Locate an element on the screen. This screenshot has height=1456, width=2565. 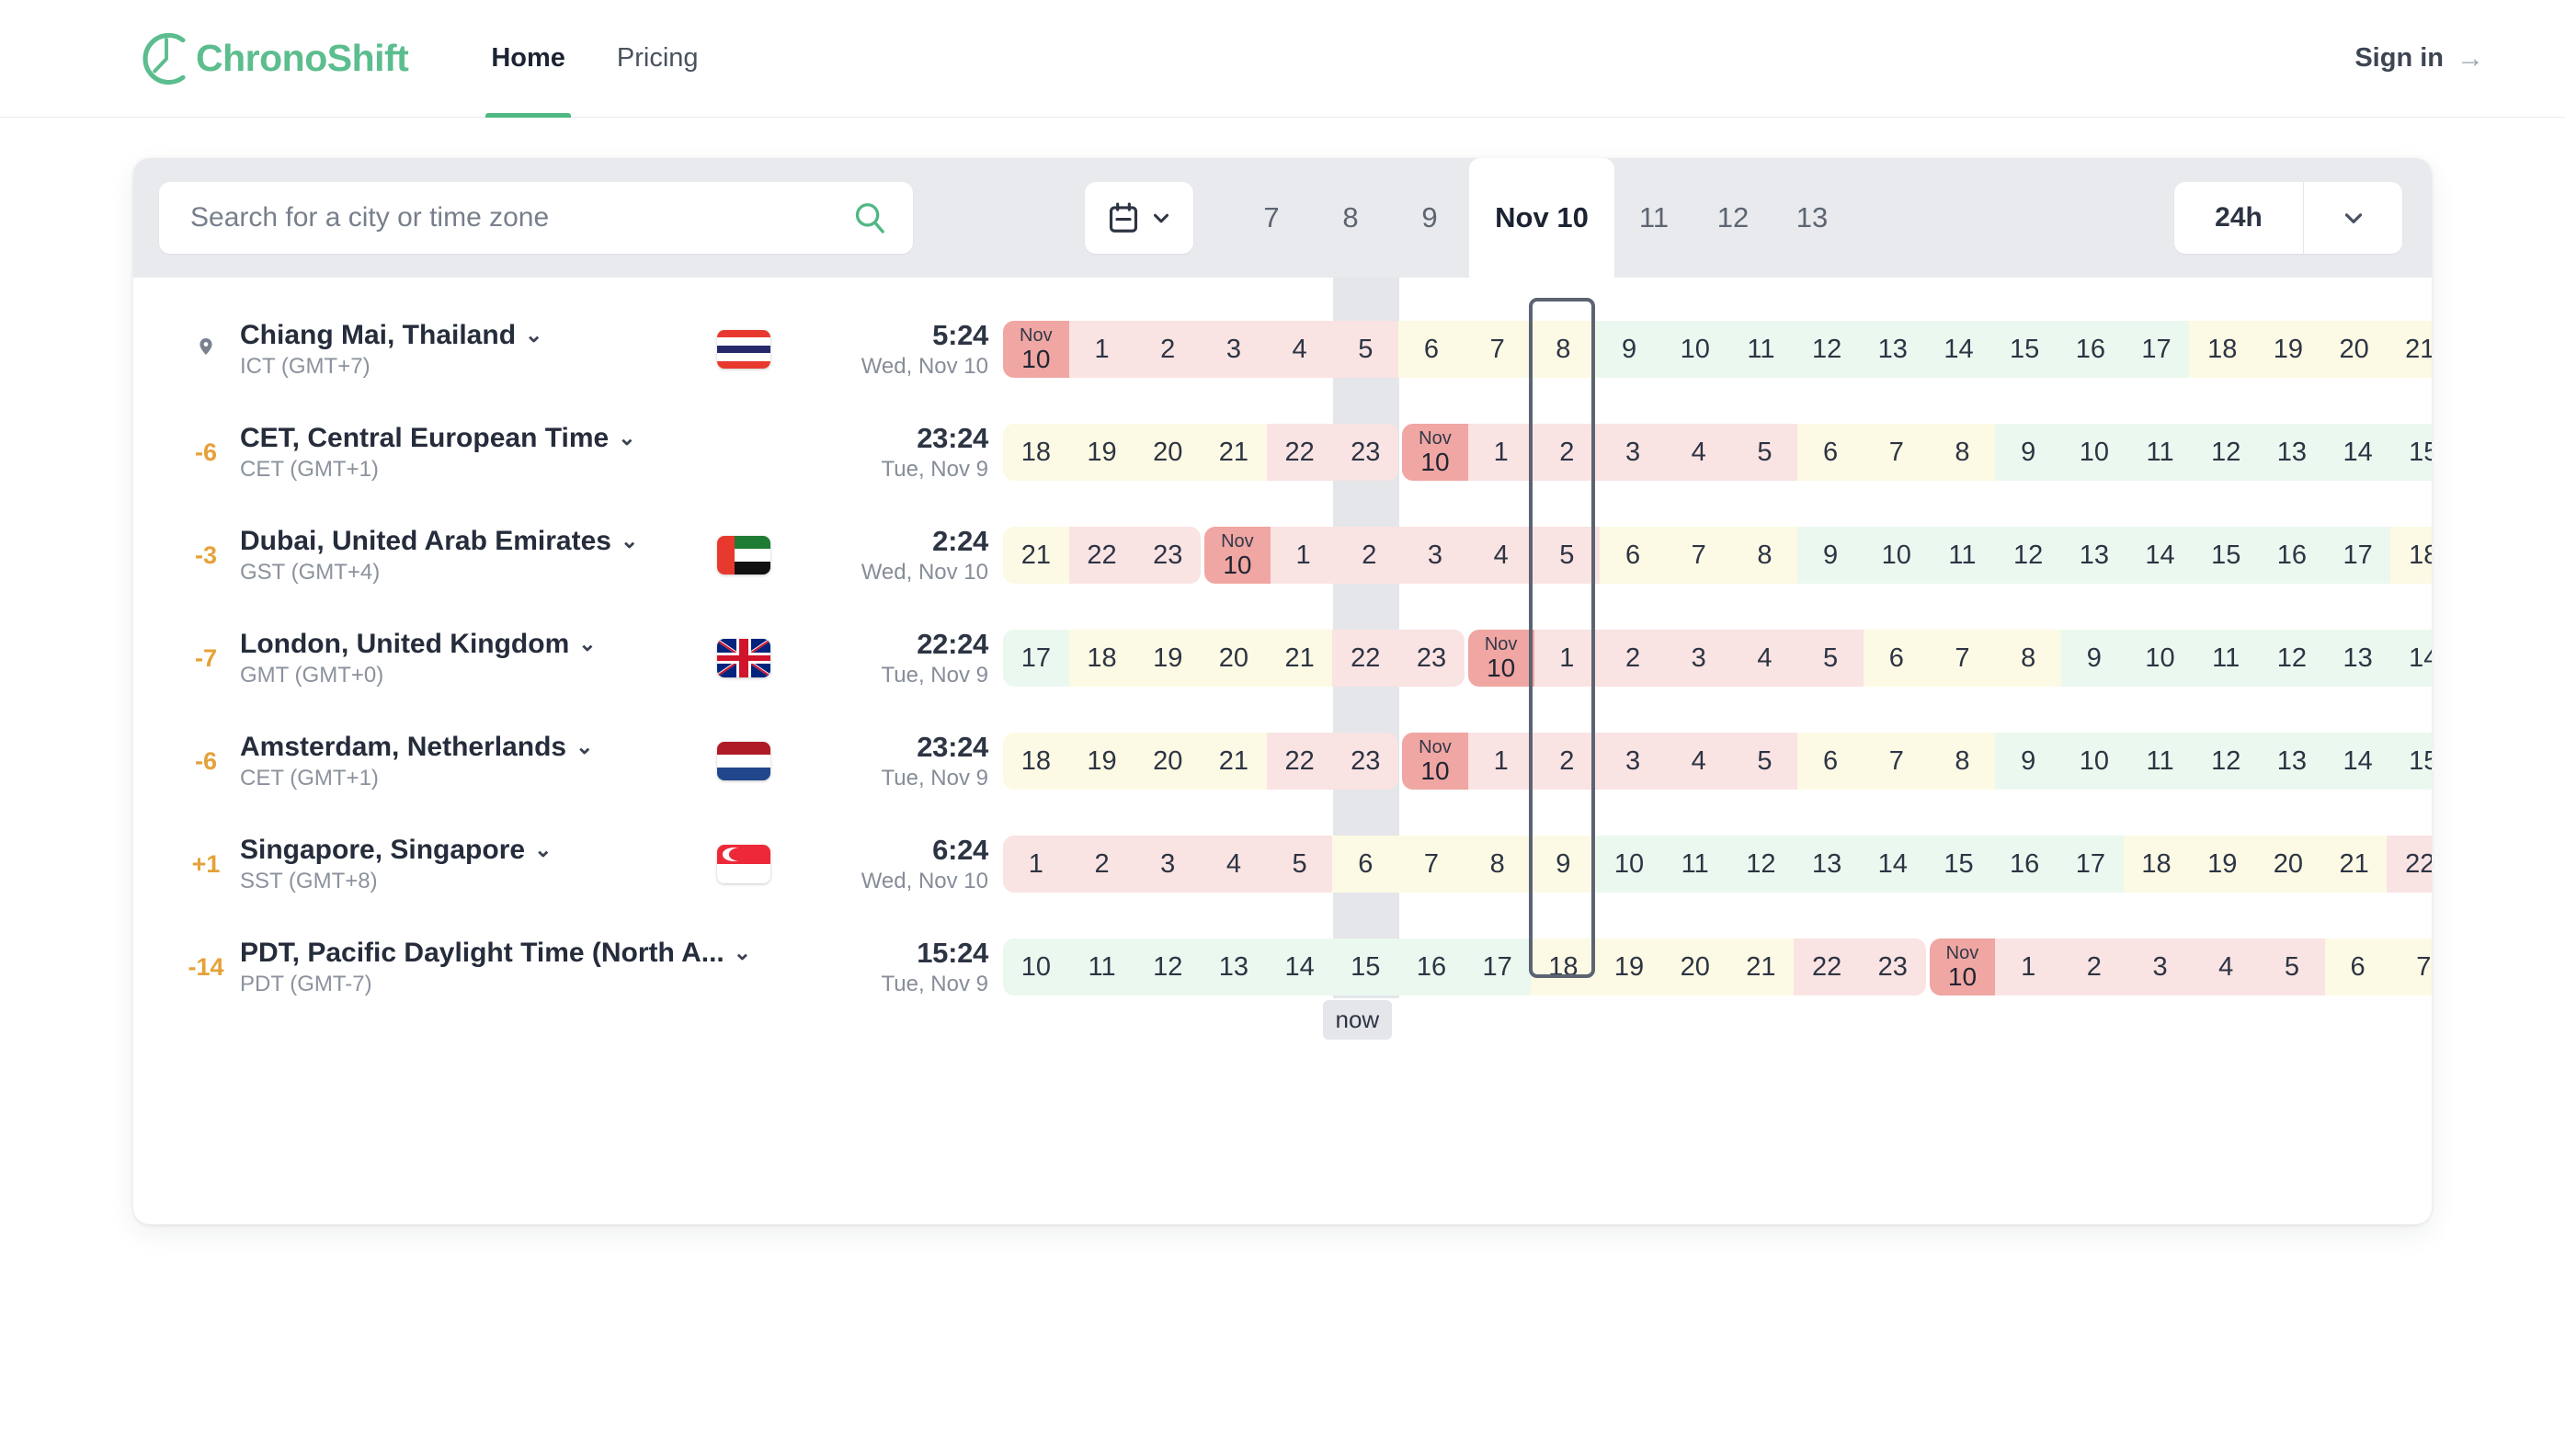
nav-link-pricing: Pricing is located at coordinates (657, 59).